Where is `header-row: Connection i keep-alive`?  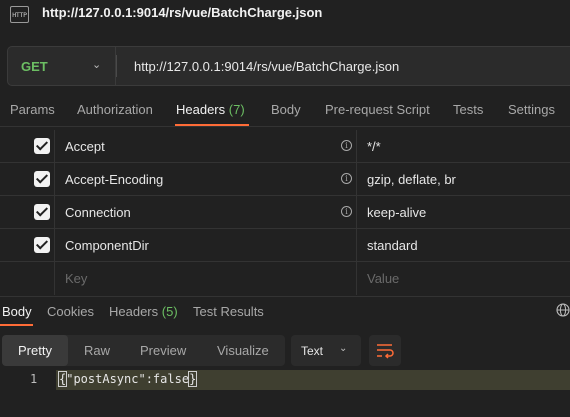 header-row: Connection i keep-alive is located at coordinates (285, 212).